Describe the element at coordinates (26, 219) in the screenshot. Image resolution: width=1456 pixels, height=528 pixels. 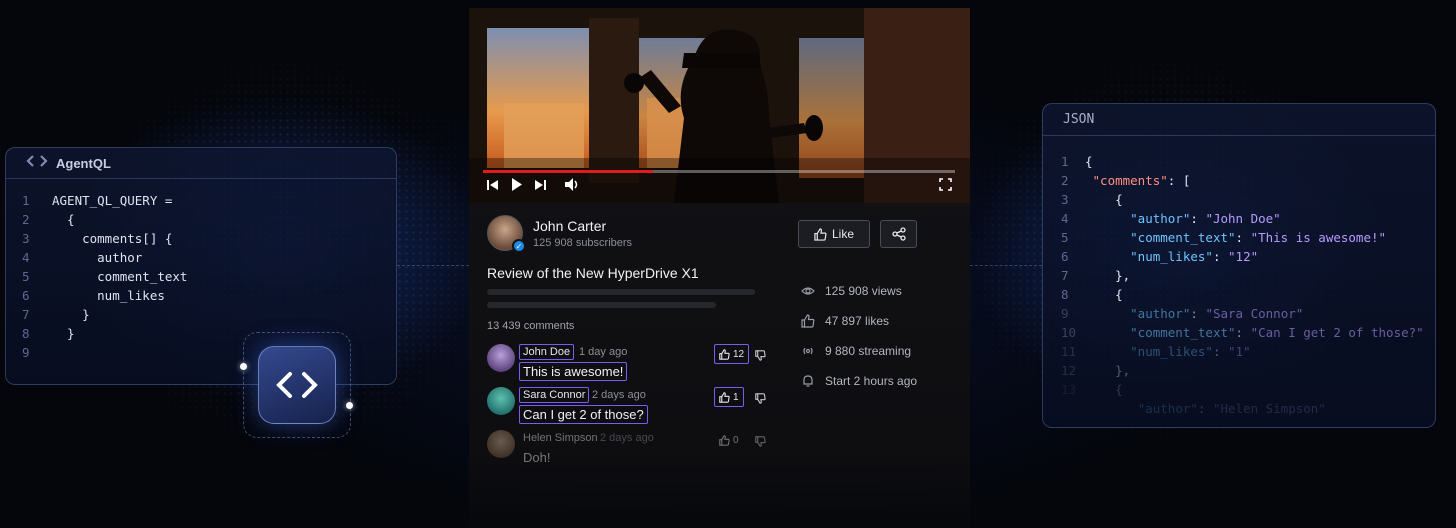
I see `line-number: 2` at that location.